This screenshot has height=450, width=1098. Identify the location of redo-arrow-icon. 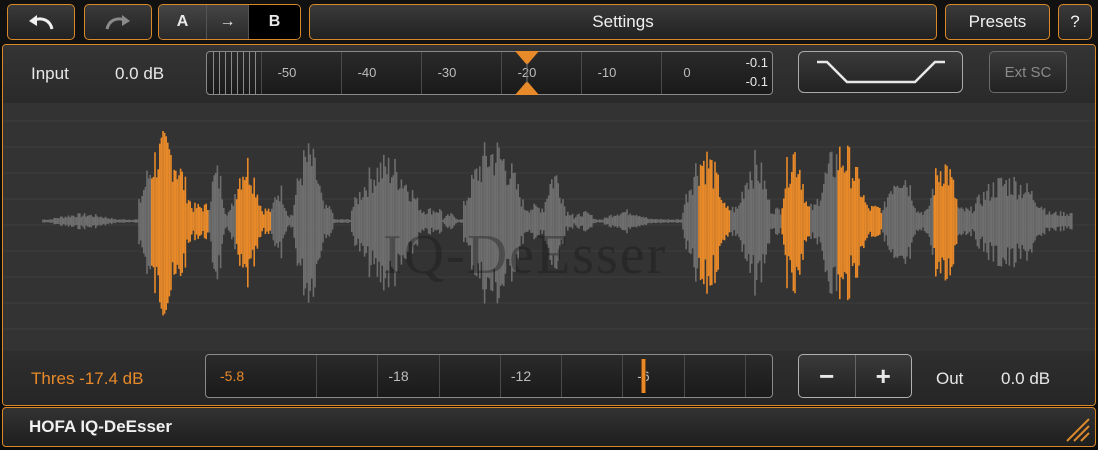
(117, 22).